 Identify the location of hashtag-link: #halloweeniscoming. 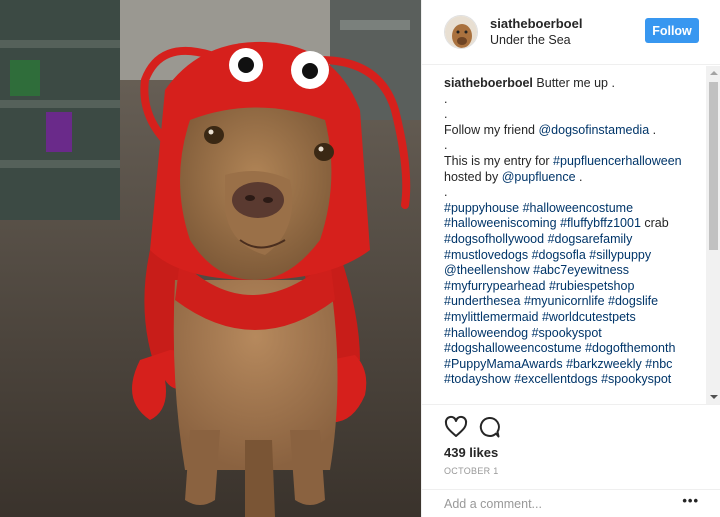
(500, 223).